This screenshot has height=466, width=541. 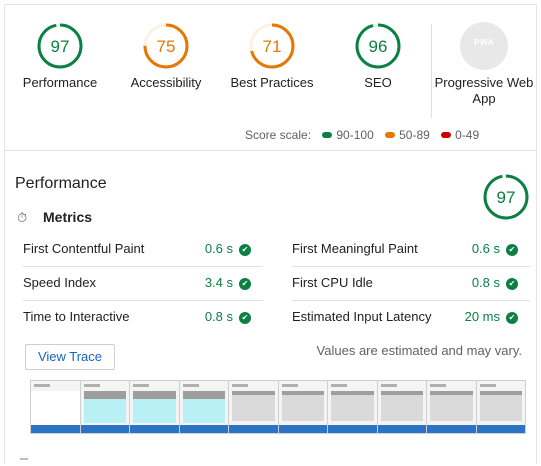 I want to click on pwa-icon: PWA, so click(x=484, y=46).